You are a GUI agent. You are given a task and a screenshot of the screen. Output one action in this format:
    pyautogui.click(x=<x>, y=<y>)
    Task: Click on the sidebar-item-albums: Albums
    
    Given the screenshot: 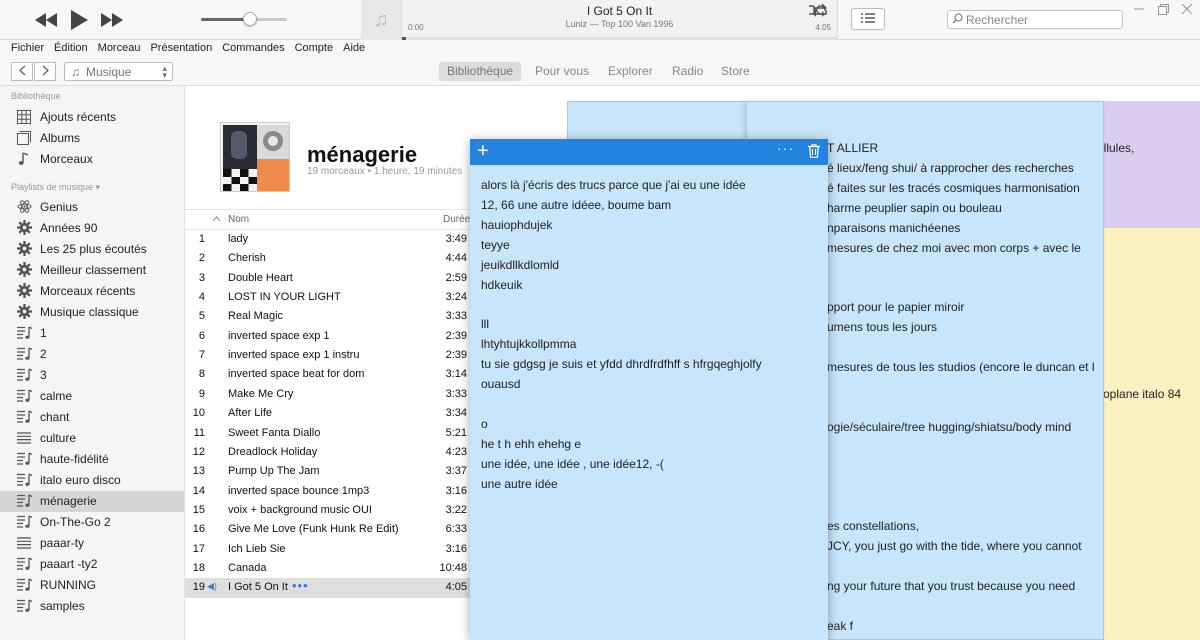 What is the action you would take?
    pyautogui.click(x=92, y=137)
    